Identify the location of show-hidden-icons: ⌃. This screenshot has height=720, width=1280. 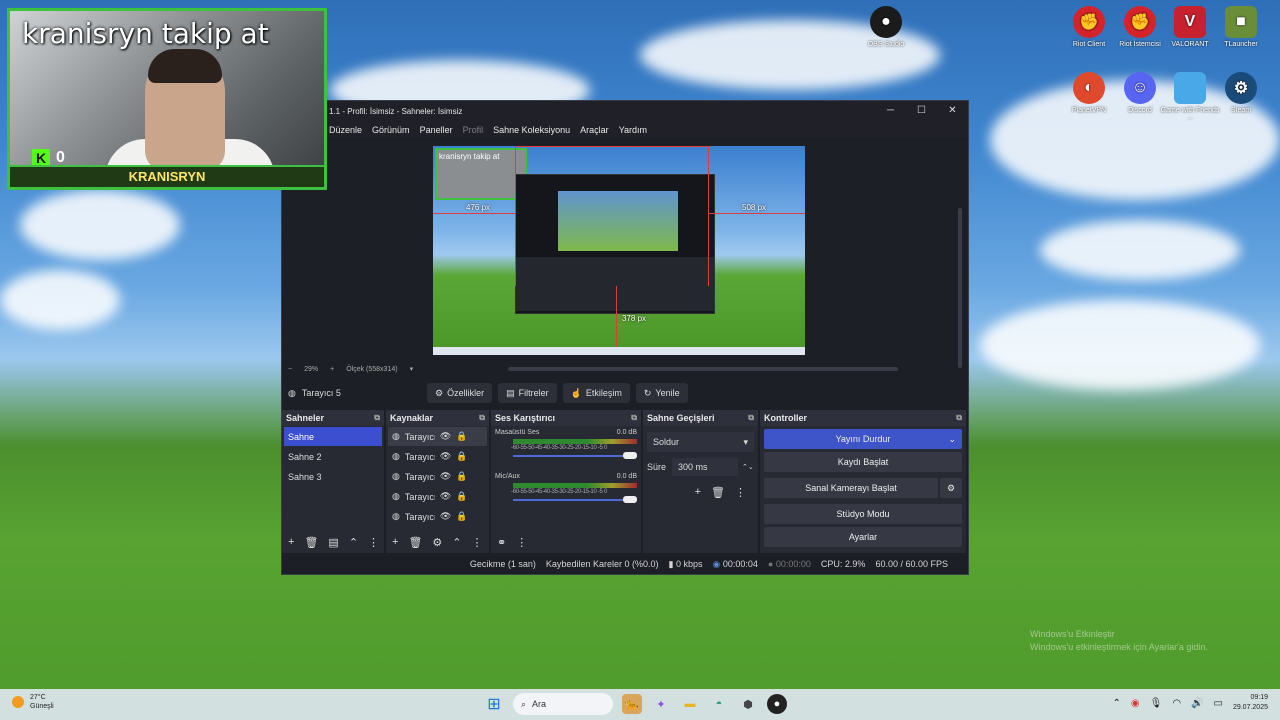
(1116, 703).